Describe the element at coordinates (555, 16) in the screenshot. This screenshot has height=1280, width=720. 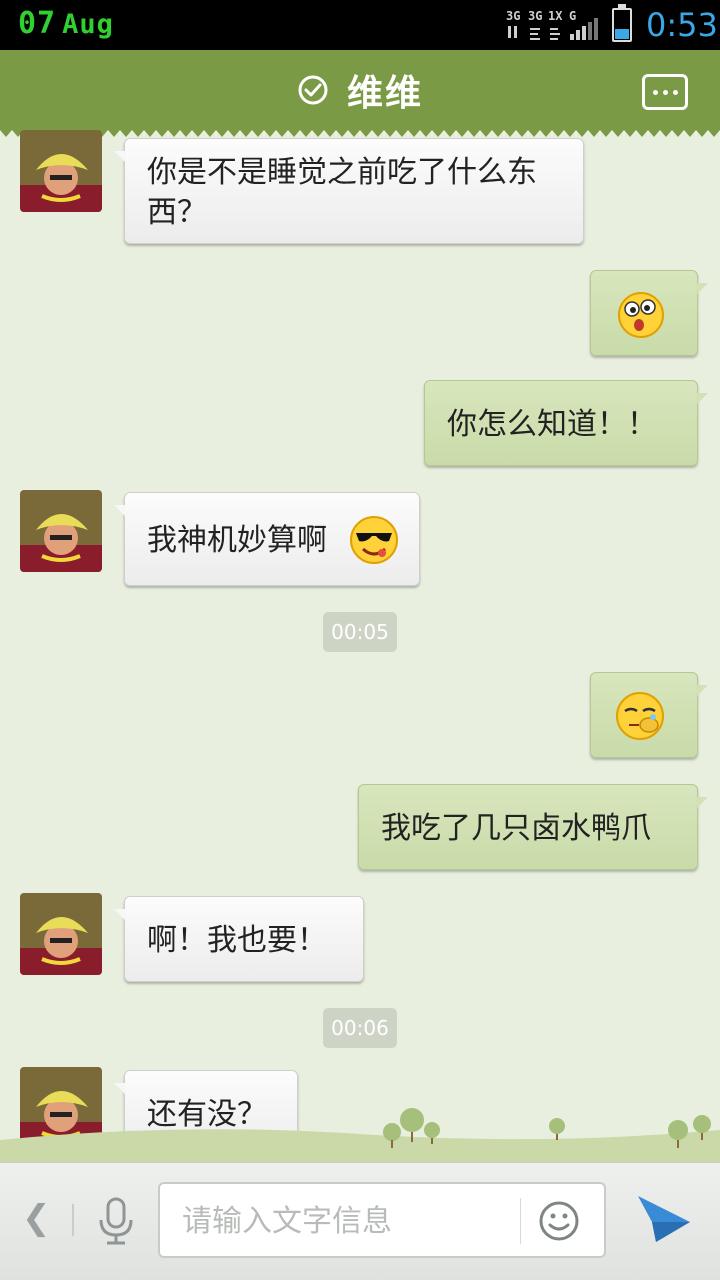
I see `svg-text: 1X` at that location.